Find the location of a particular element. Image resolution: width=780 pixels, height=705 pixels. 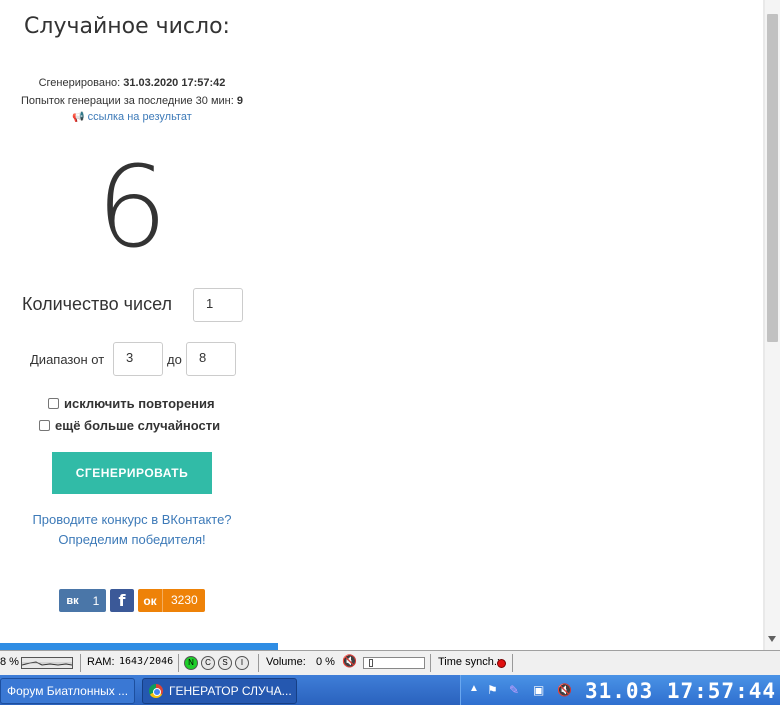

attempts-info: Попыток генерации за последние 30 мин: 9 is located at coordinates (132, 101).